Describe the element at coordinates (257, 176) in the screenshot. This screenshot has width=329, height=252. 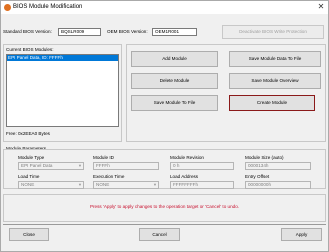
I see `entry-offset-label: Entry Offset` at that location.